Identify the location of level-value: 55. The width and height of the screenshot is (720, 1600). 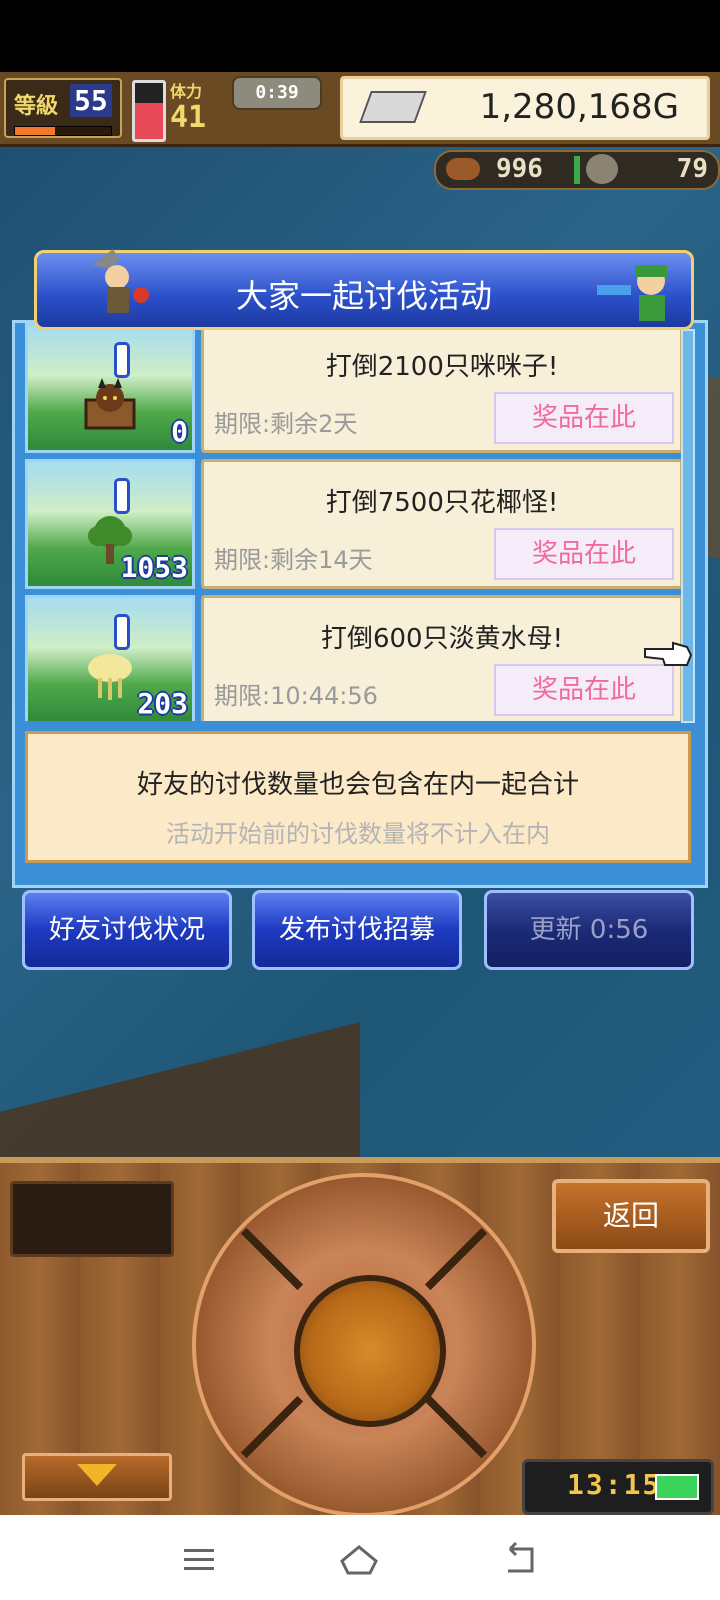
(91, 100).